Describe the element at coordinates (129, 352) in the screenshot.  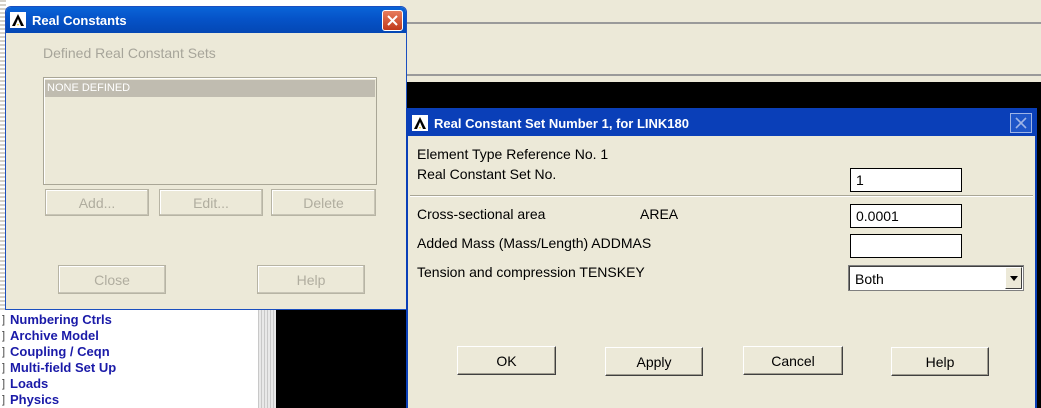
I see `menu-item-coupling-ceqn: ] Coupling / Ceqn` at that location.